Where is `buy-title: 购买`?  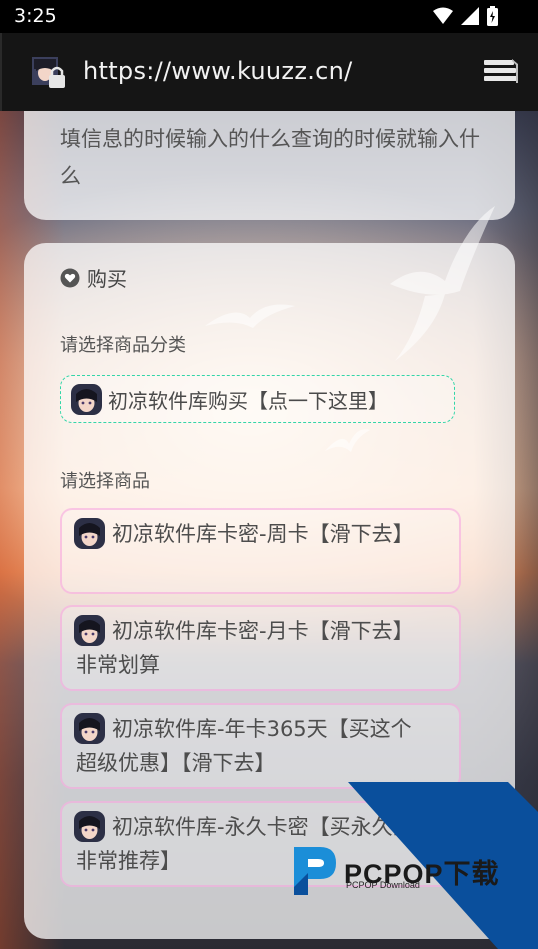
buy-title: 购买 is located at coordinates (107, 279).